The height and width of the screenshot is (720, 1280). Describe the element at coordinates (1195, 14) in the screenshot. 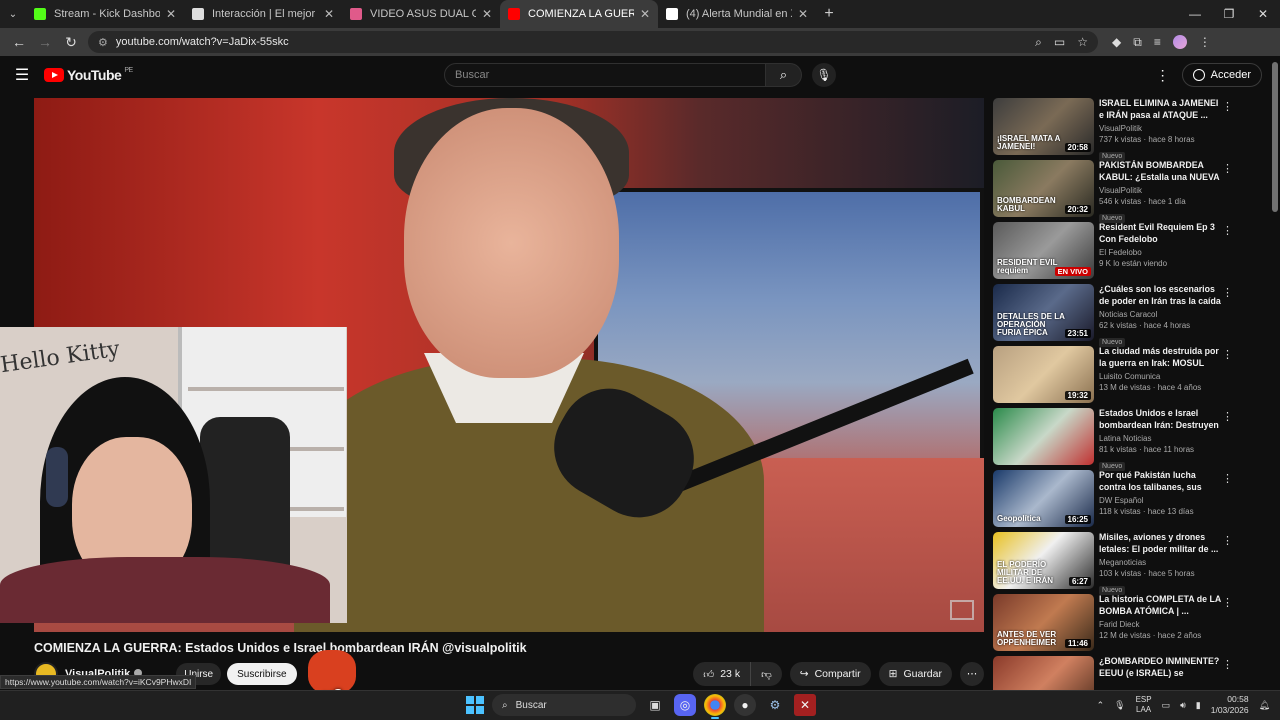

I see `minimize-icon: —` at that location.